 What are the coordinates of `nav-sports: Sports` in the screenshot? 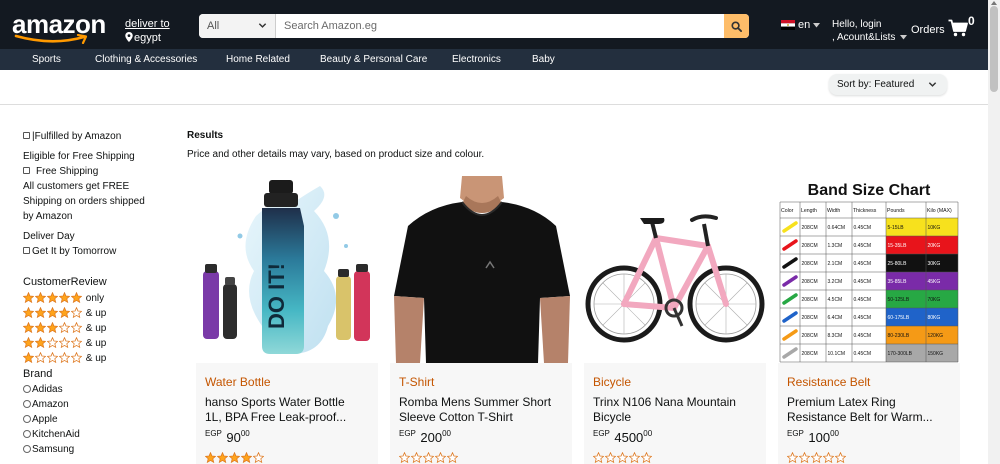 It's located at (46, 59).